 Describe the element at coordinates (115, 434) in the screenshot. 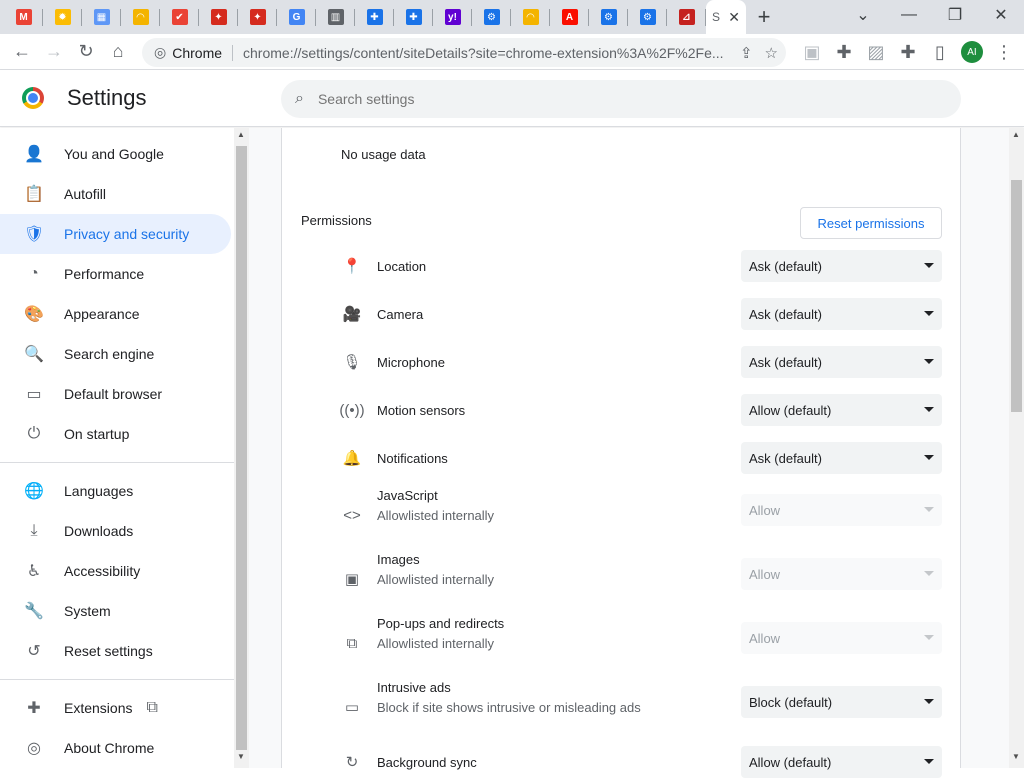

I see `sidebar-item-on-startup: ⏻ On startup` at that location.